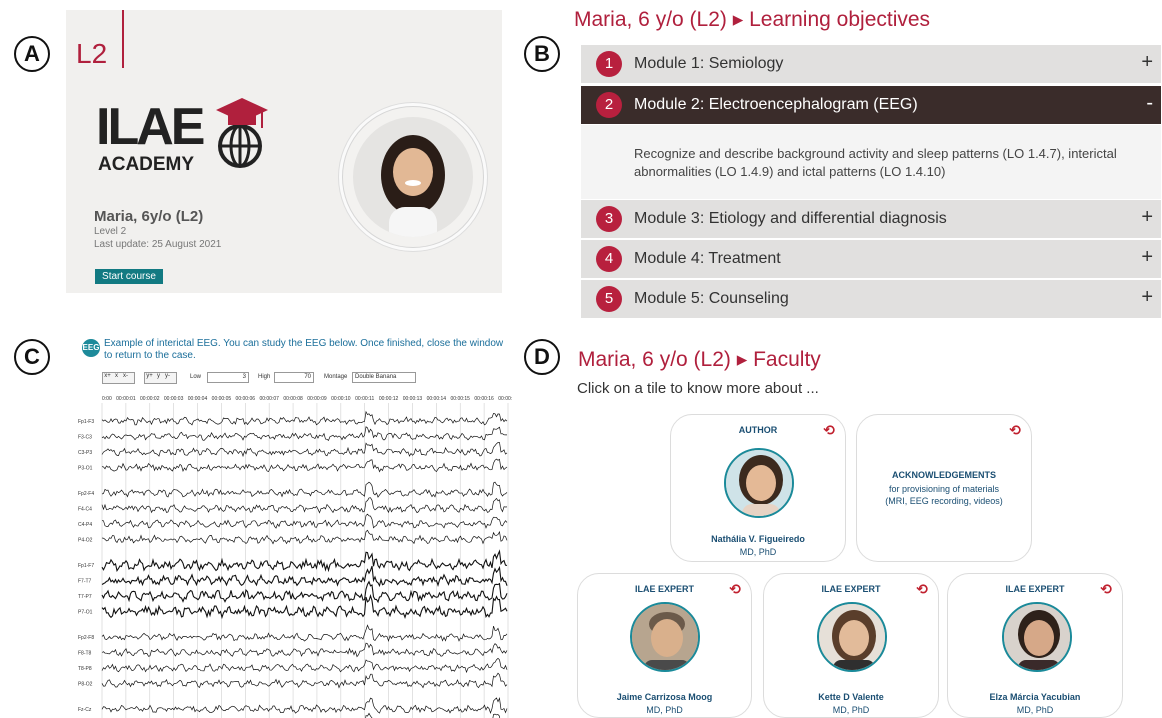 This screenshot has width=1162, height=718. Describe the element at coordinates (304, 705) in the screenshot. I see `eeg-trace-fz-cz` at that location.